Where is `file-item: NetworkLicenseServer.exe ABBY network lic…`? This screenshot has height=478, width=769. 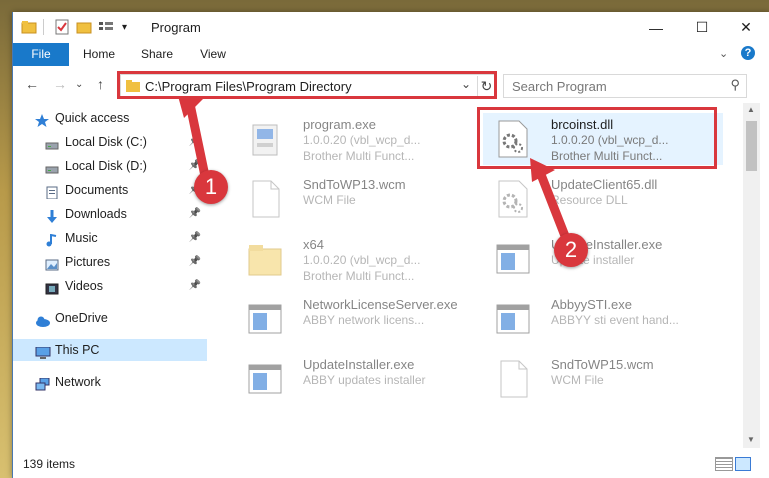 file-item: NetworkLicenseServer.exe ABBY network lic… is located at coordinates (355, 319).